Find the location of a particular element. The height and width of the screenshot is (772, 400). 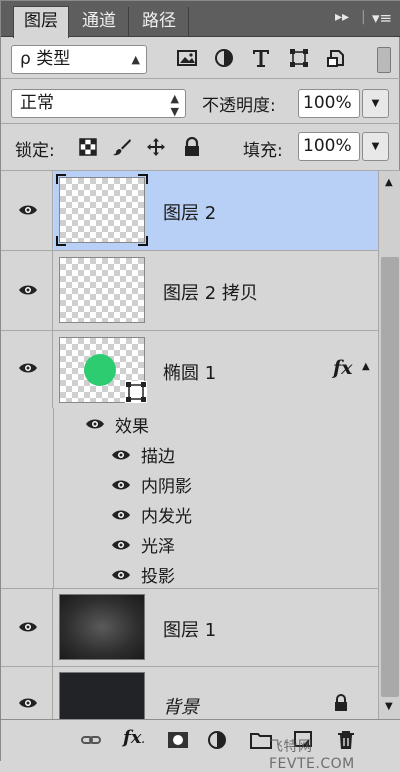

lock-transparent-pixels-icon is located at coordinates (88, 147).